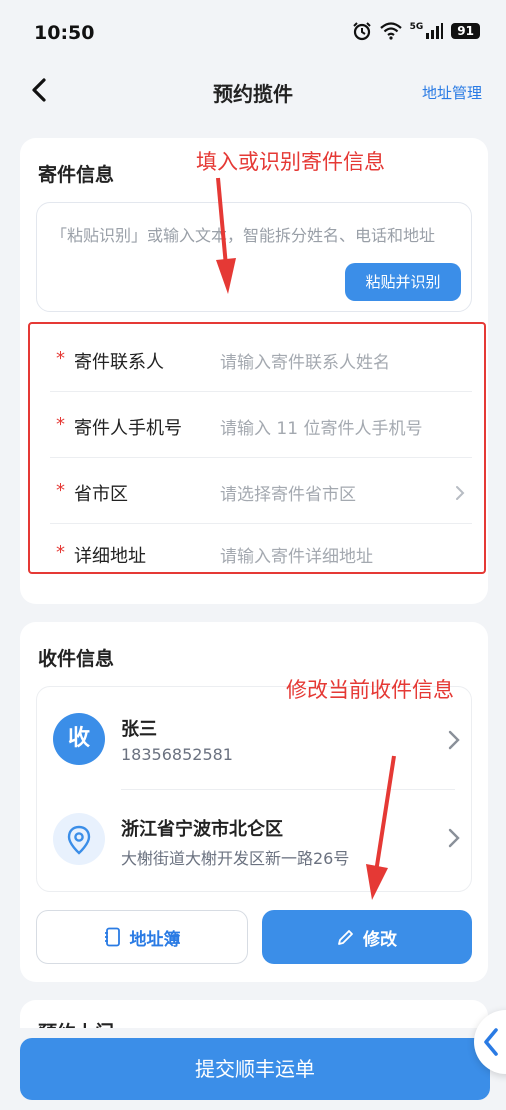  I want to click on sender-section-title: 寄件信息, so click(76, 175).